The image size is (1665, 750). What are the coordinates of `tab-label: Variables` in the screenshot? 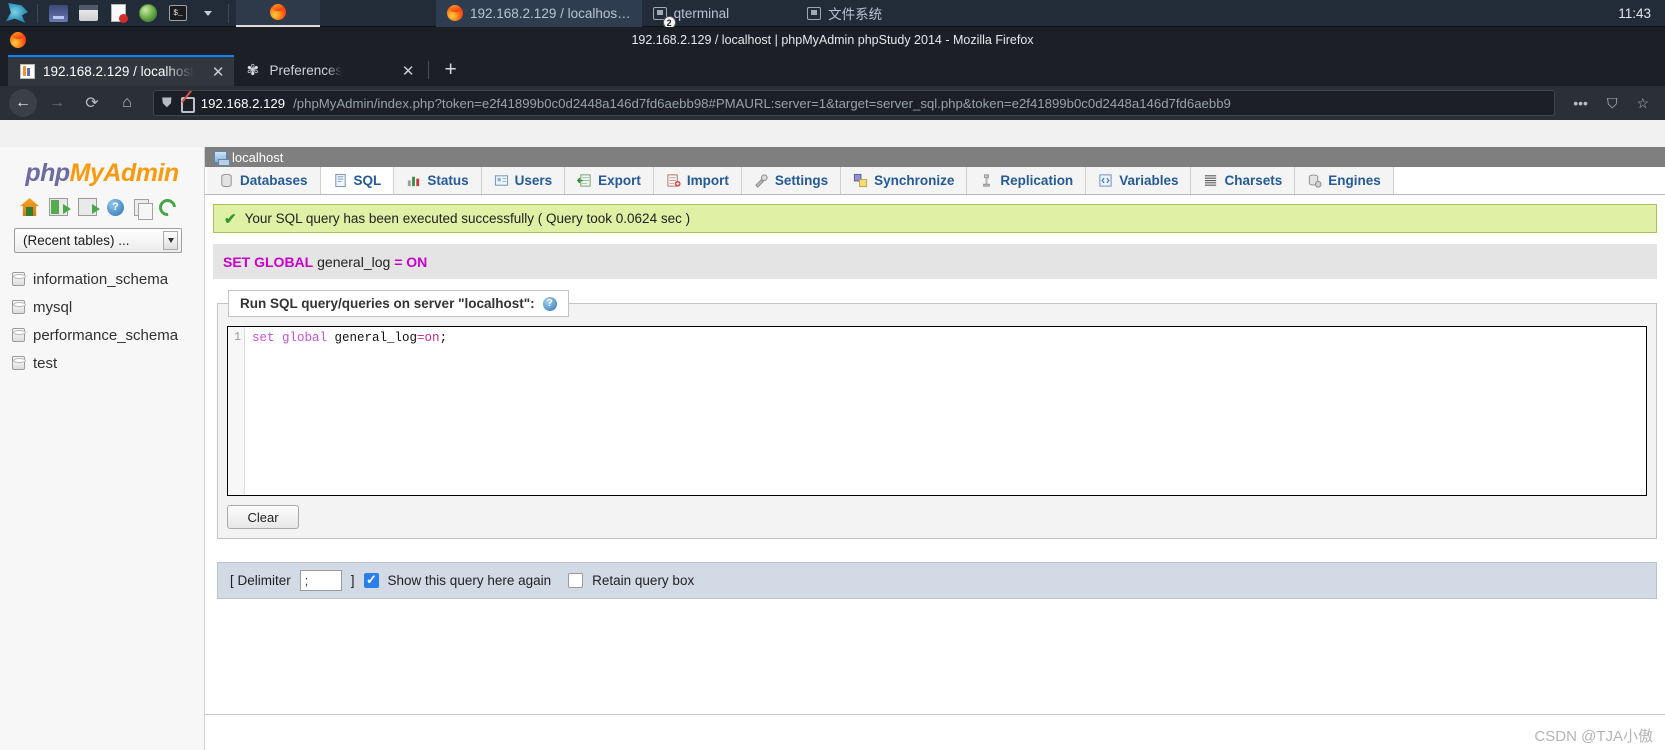 It's located at (1149, 180).